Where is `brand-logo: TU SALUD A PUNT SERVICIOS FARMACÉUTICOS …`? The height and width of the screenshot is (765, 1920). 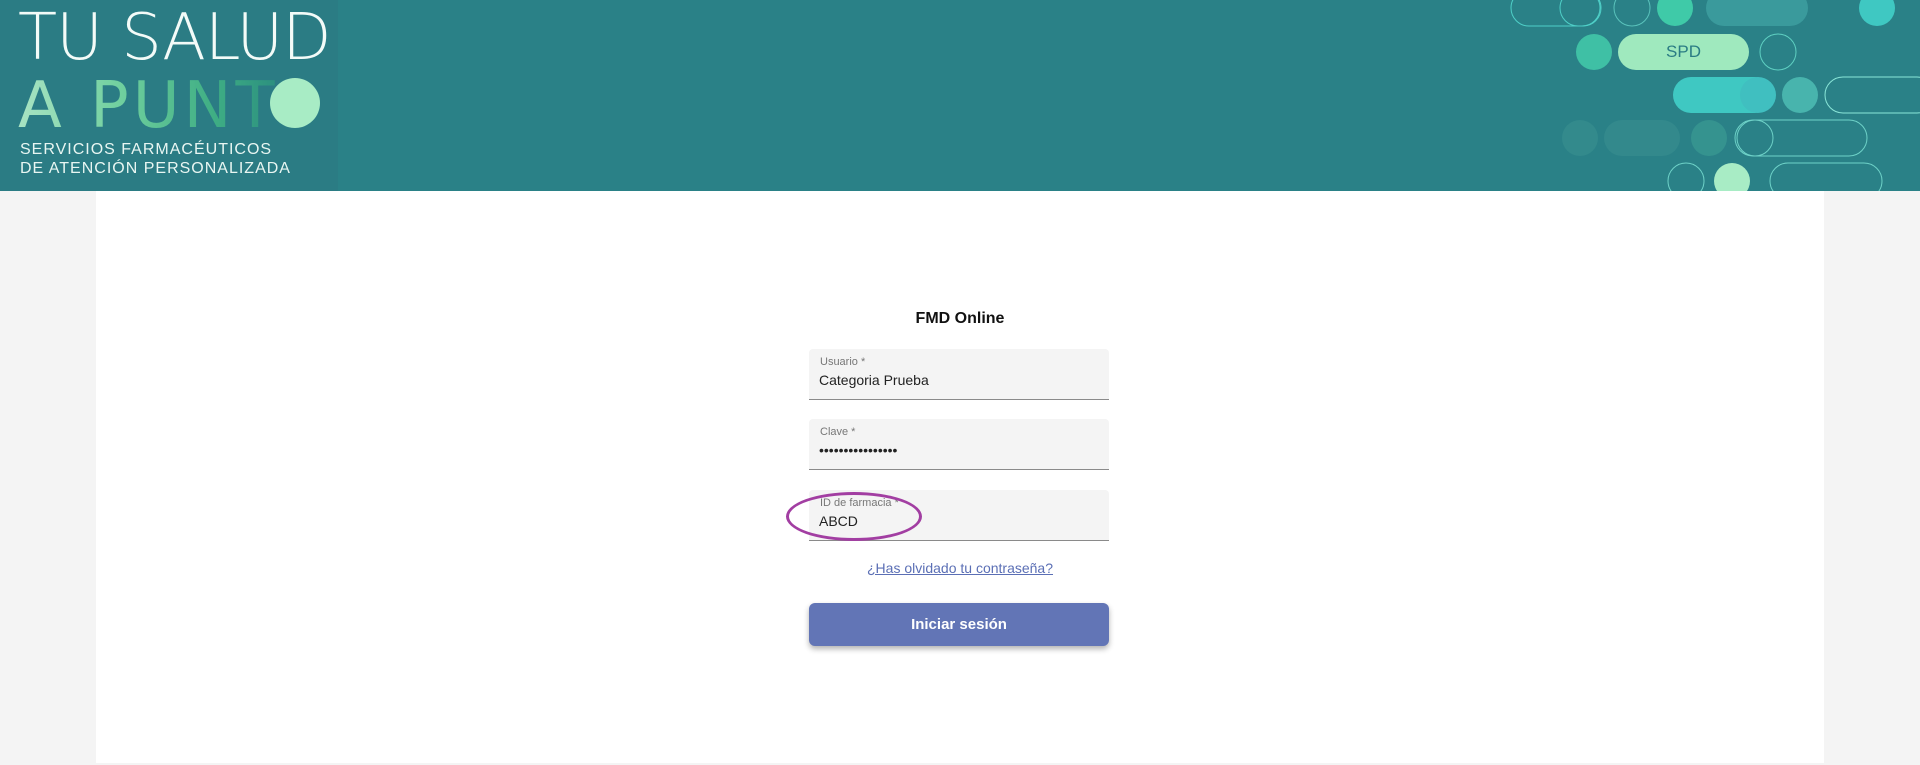
brand-logo: TU SALUD A PUNT SERVICIOS FARMACÉUTICOS … is located at coordinates (169, 95).